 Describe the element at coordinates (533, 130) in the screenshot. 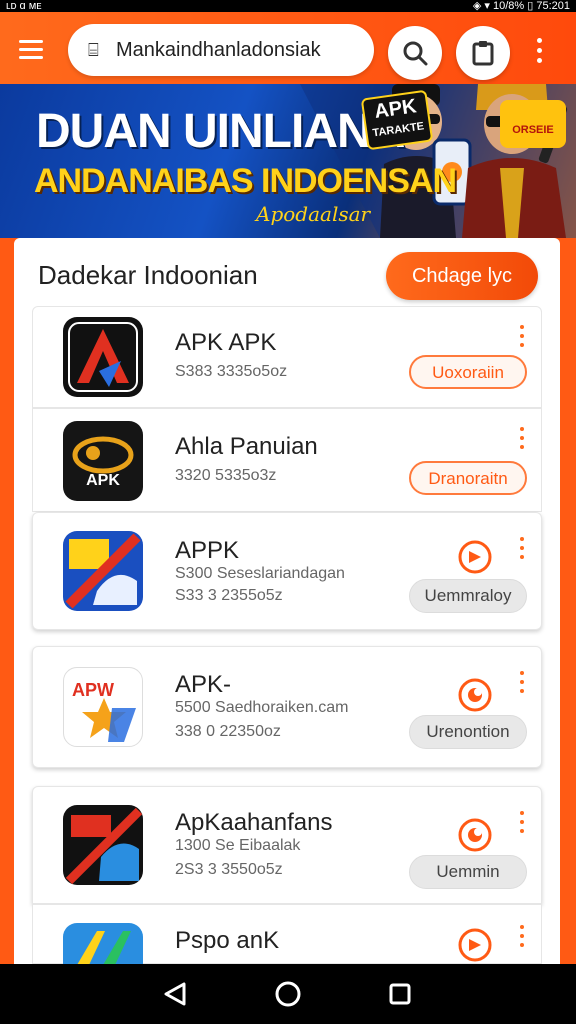

I see `promo-badge-label: ORSEIE` at that location.